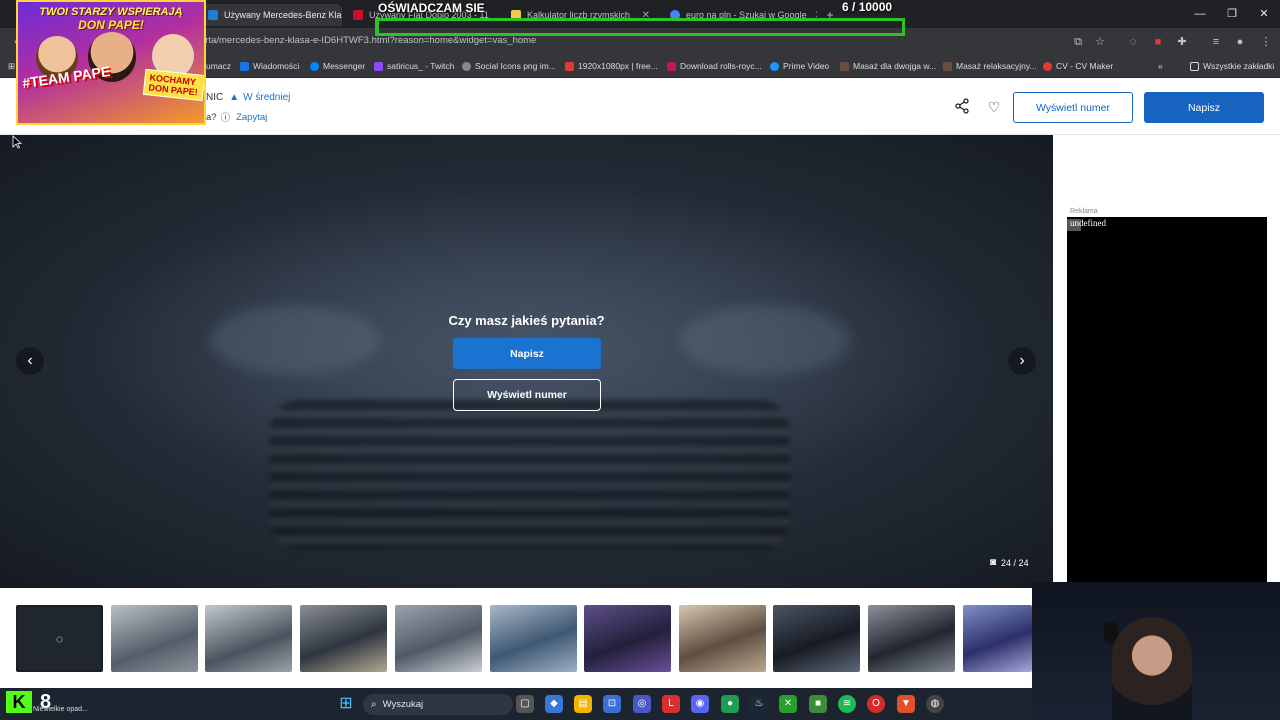 The image size is (1280, 720). I want to click on extension-icon: ■, so click(1158, 42).